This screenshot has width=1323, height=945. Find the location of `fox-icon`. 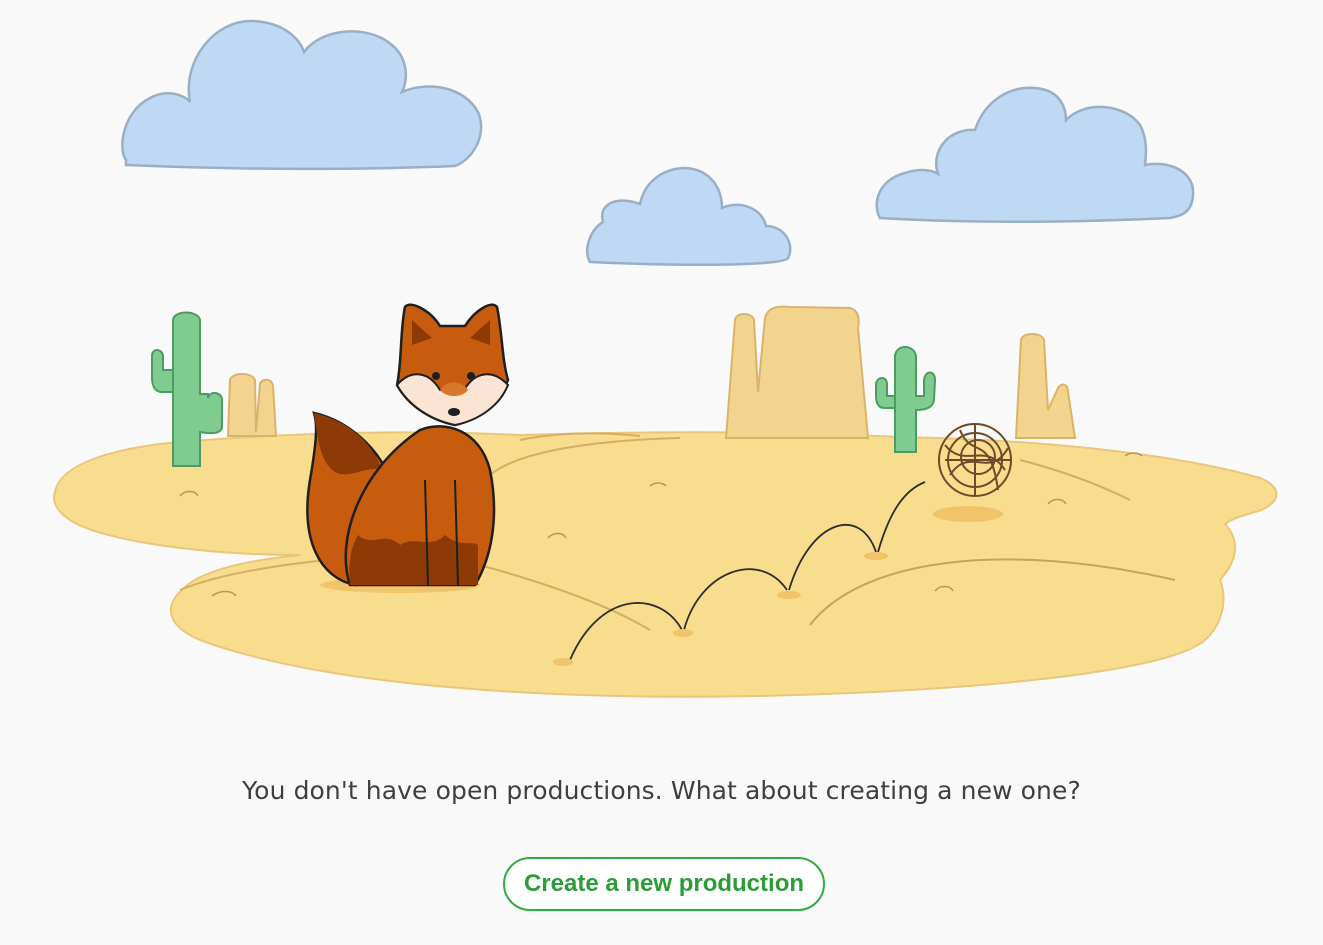

fox-icon is located at coordinates (408, 448).